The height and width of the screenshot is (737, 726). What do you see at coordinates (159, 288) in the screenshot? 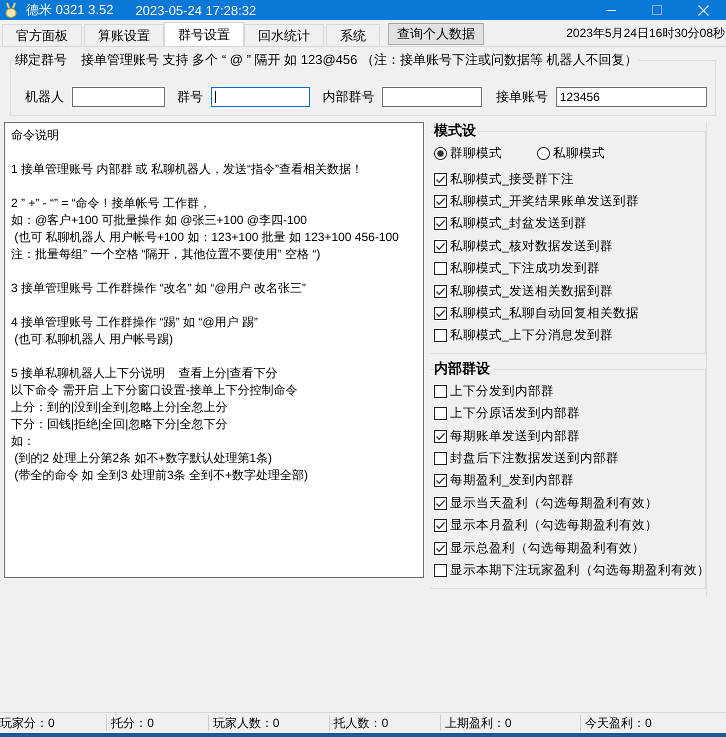
I see `instruction-line: 3 接单管理账号 工作群操作 “改名” 如 “@用户 改名张三”` at bounding box center [159, 288].